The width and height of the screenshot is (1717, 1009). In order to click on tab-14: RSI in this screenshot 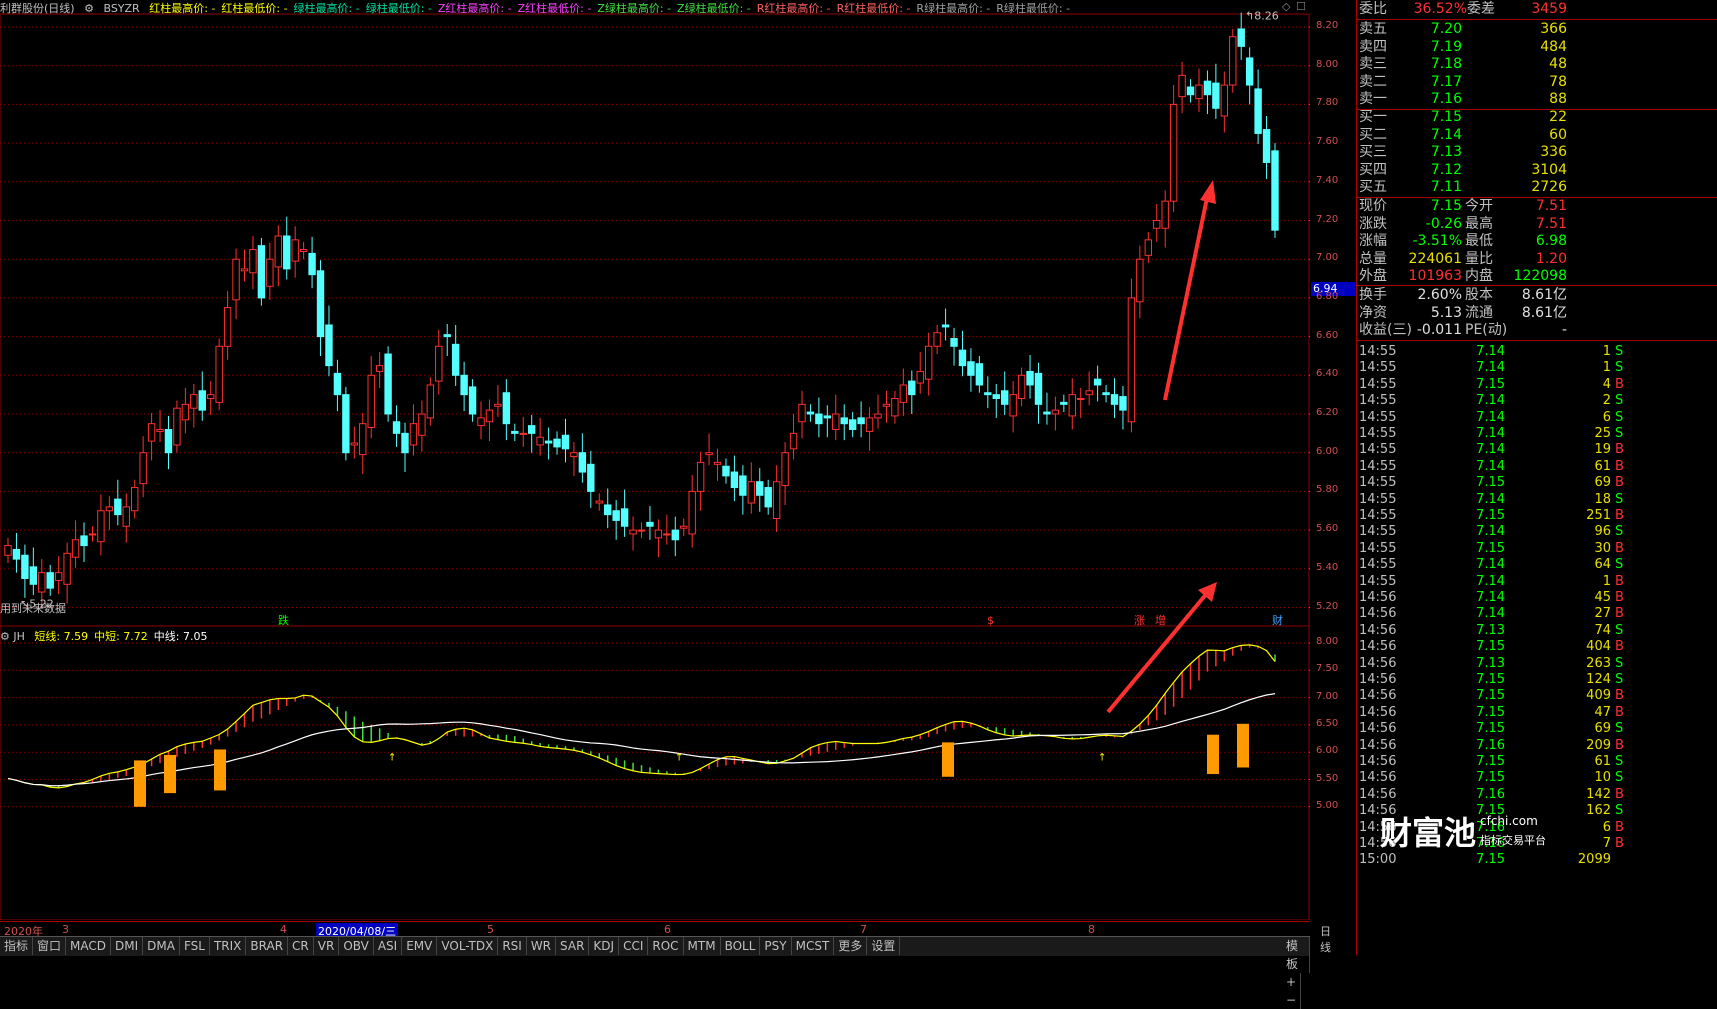, I will do `click(512, 946)`.